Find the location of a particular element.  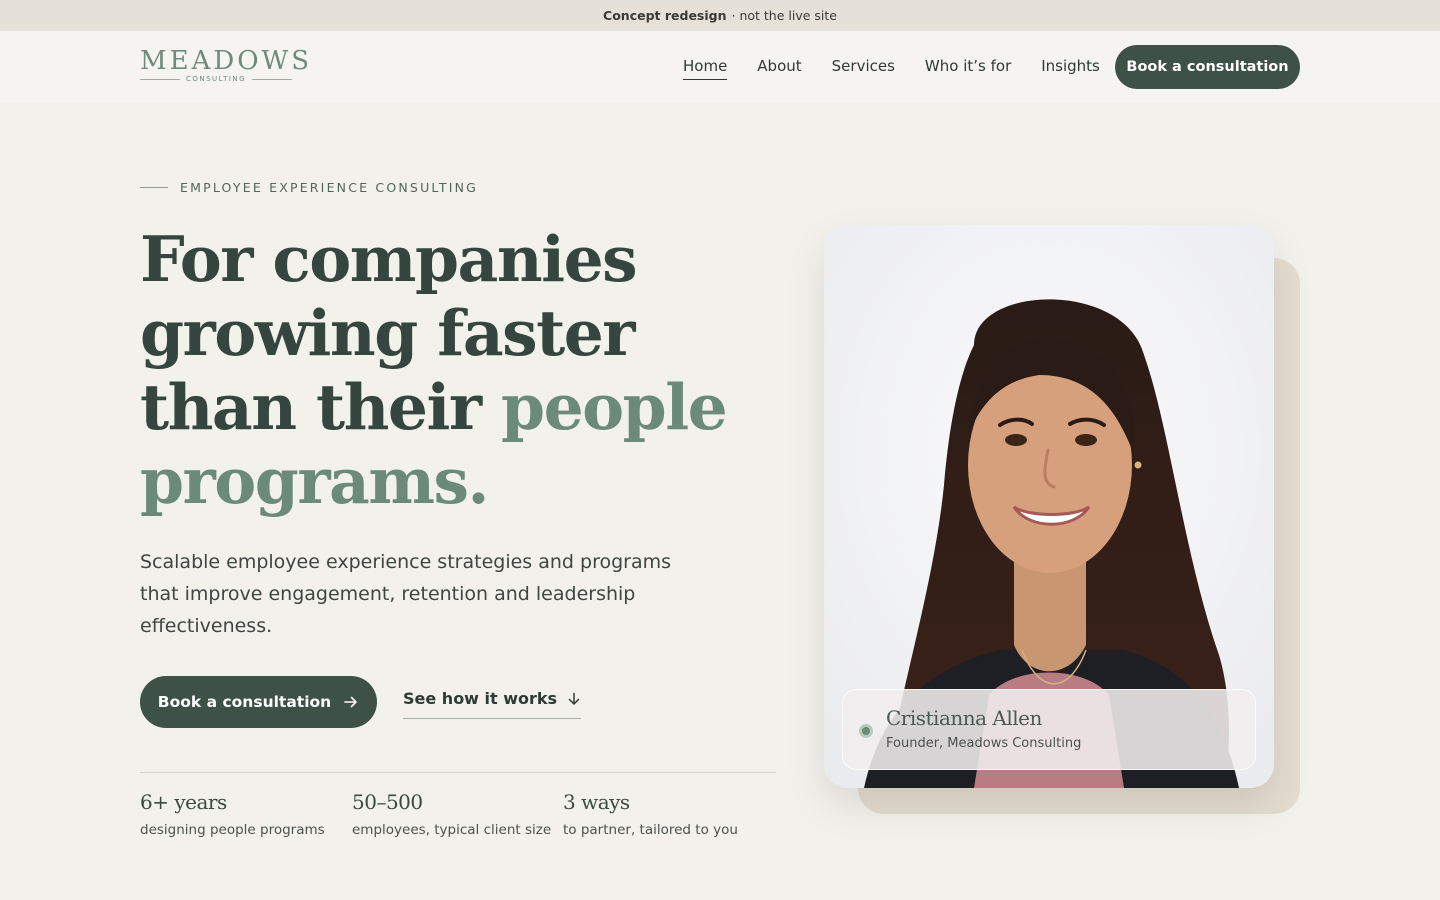

logo-wordmark: MEADOWS is located at coordinates (226, 61).